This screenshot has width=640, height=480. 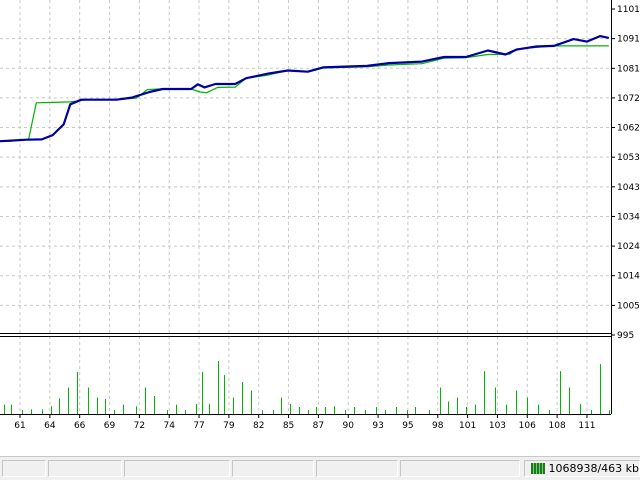 I want to click on x-tick-label: 103, so click(x=497, y=426).